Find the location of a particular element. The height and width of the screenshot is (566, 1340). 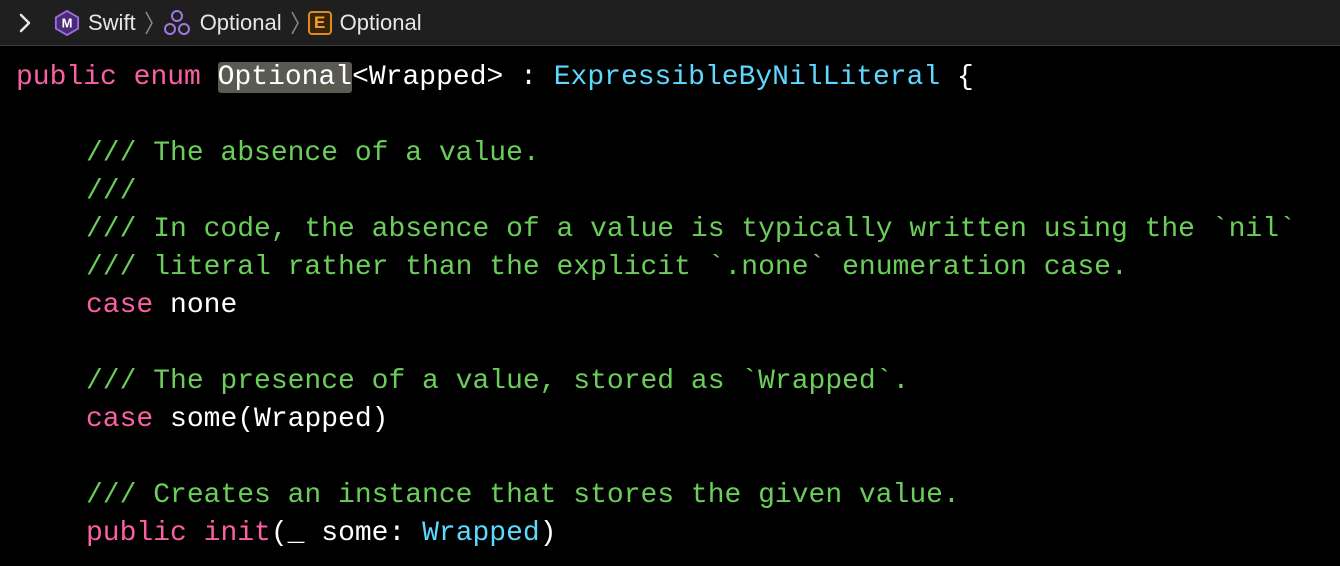

keyword-init: init is located at coordinates (237, 533).